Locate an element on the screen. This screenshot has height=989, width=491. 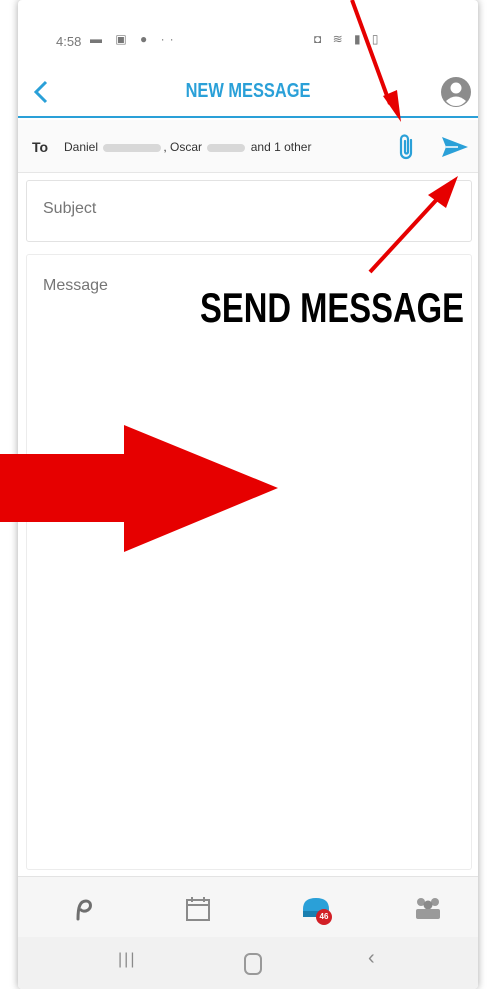
app-logo-icon is located at coordinates (84, 910).